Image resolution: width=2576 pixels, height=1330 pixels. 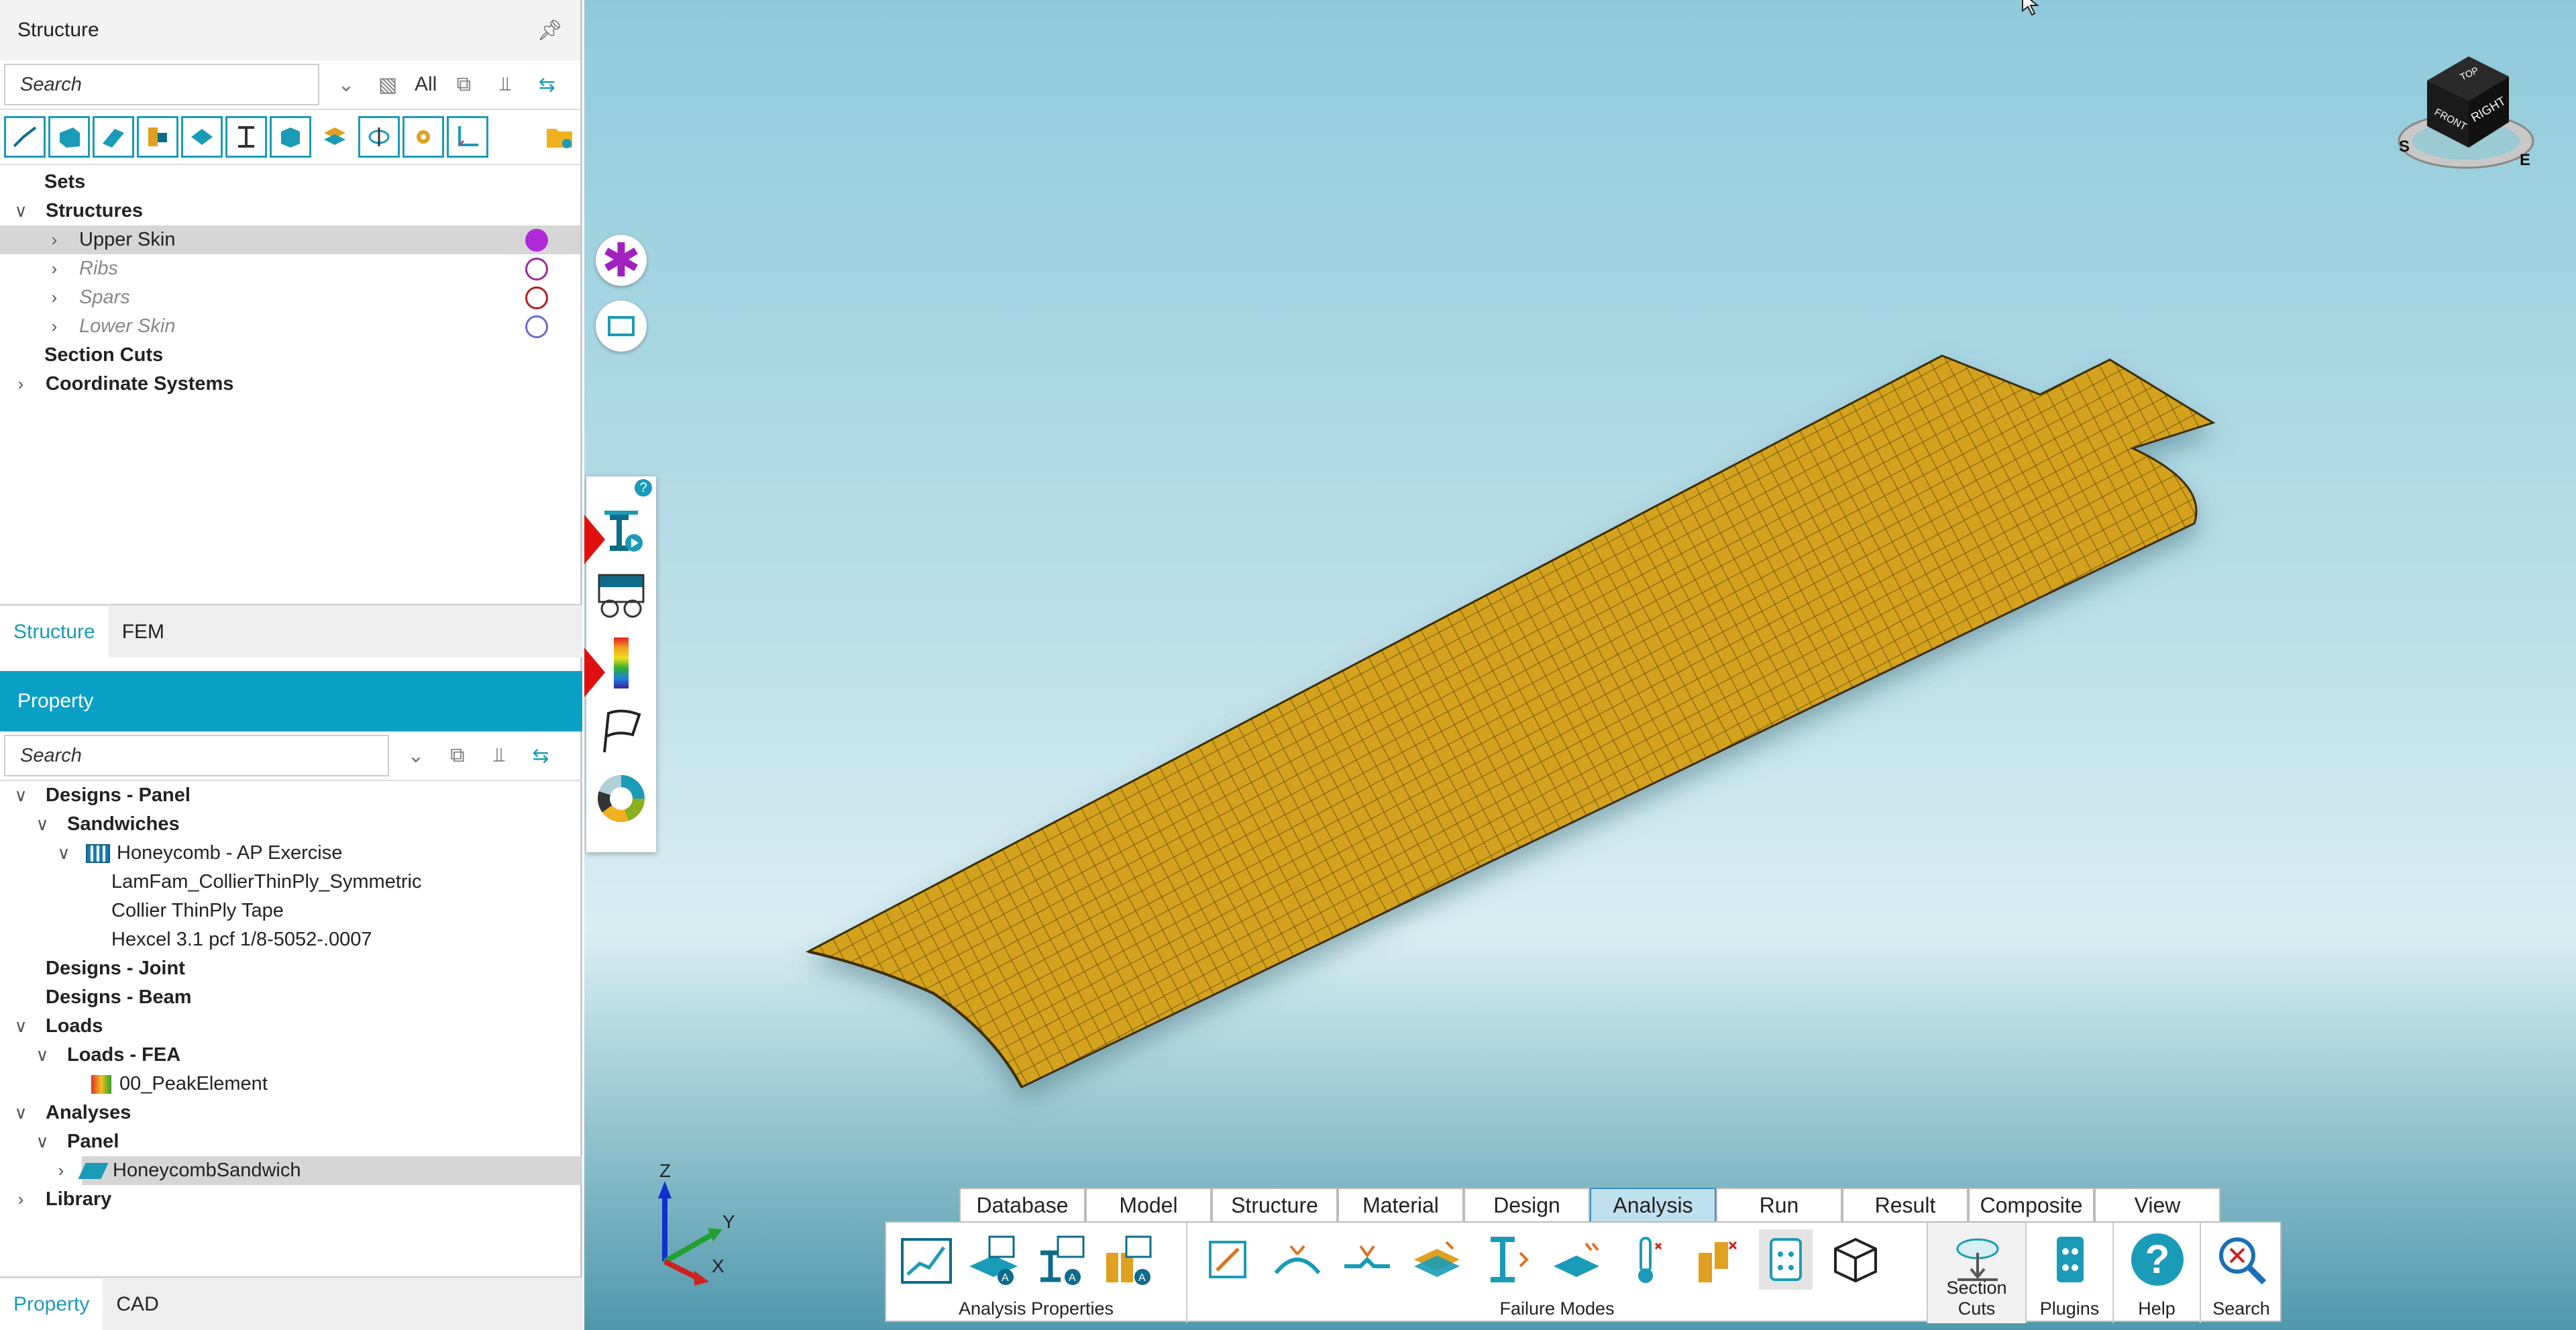 I want to click on pin-icon: 📌︎, so click(x=550, y=30).